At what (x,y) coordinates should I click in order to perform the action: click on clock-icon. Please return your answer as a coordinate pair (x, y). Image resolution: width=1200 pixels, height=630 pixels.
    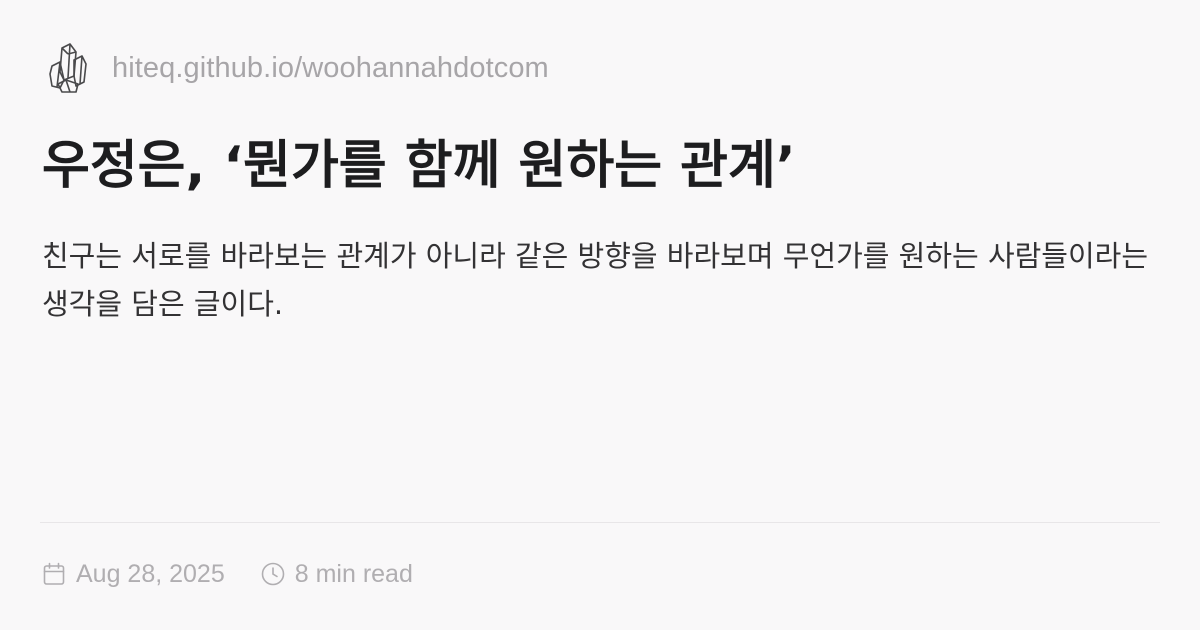
    Looking at the image, I should click on (273, 574).